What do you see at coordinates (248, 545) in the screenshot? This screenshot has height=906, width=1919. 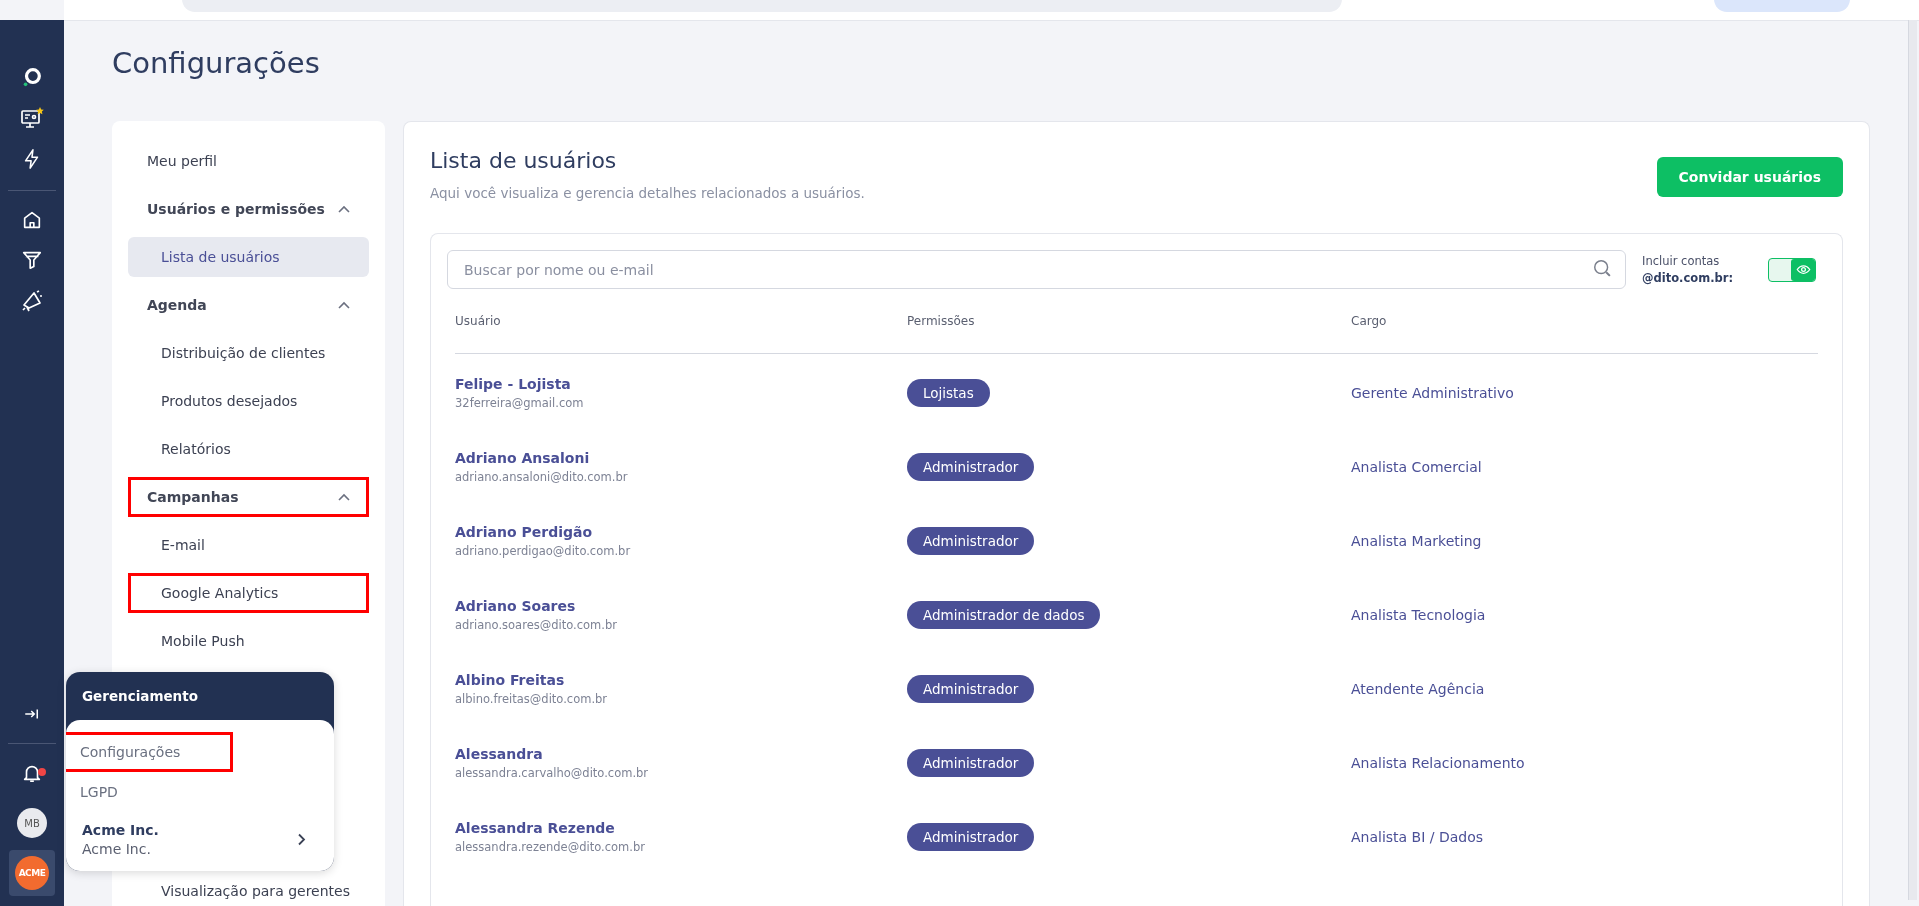 I see `menu-item: E-mail` at bounding box center [248, 545].